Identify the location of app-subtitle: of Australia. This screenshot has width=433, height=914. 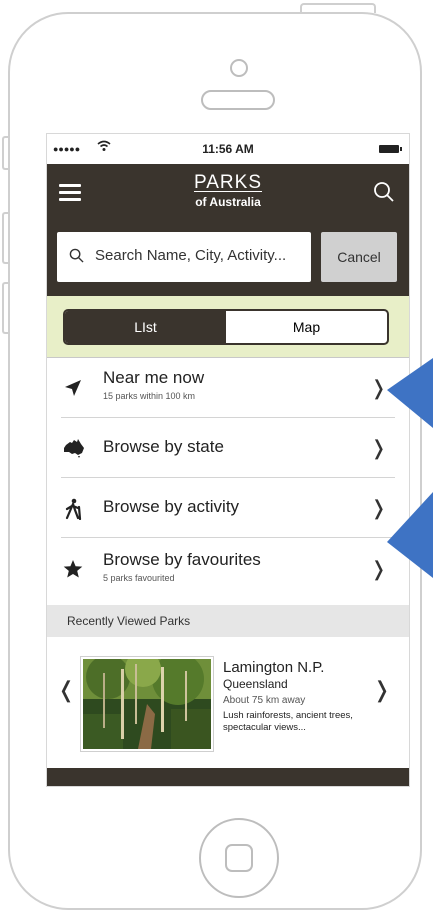
(228, 202).